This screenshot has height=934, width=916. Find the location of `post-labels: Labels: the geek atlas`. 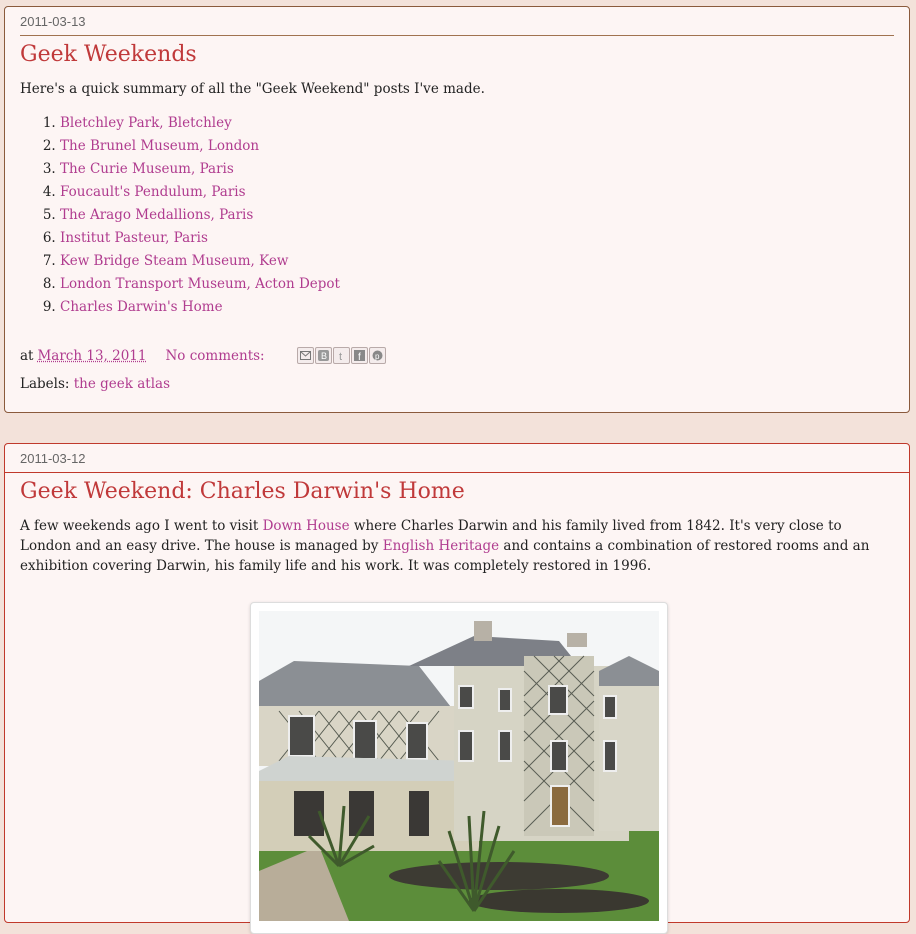

post-labels: Labels: the geek atlas is located at coordinates (457, 384).